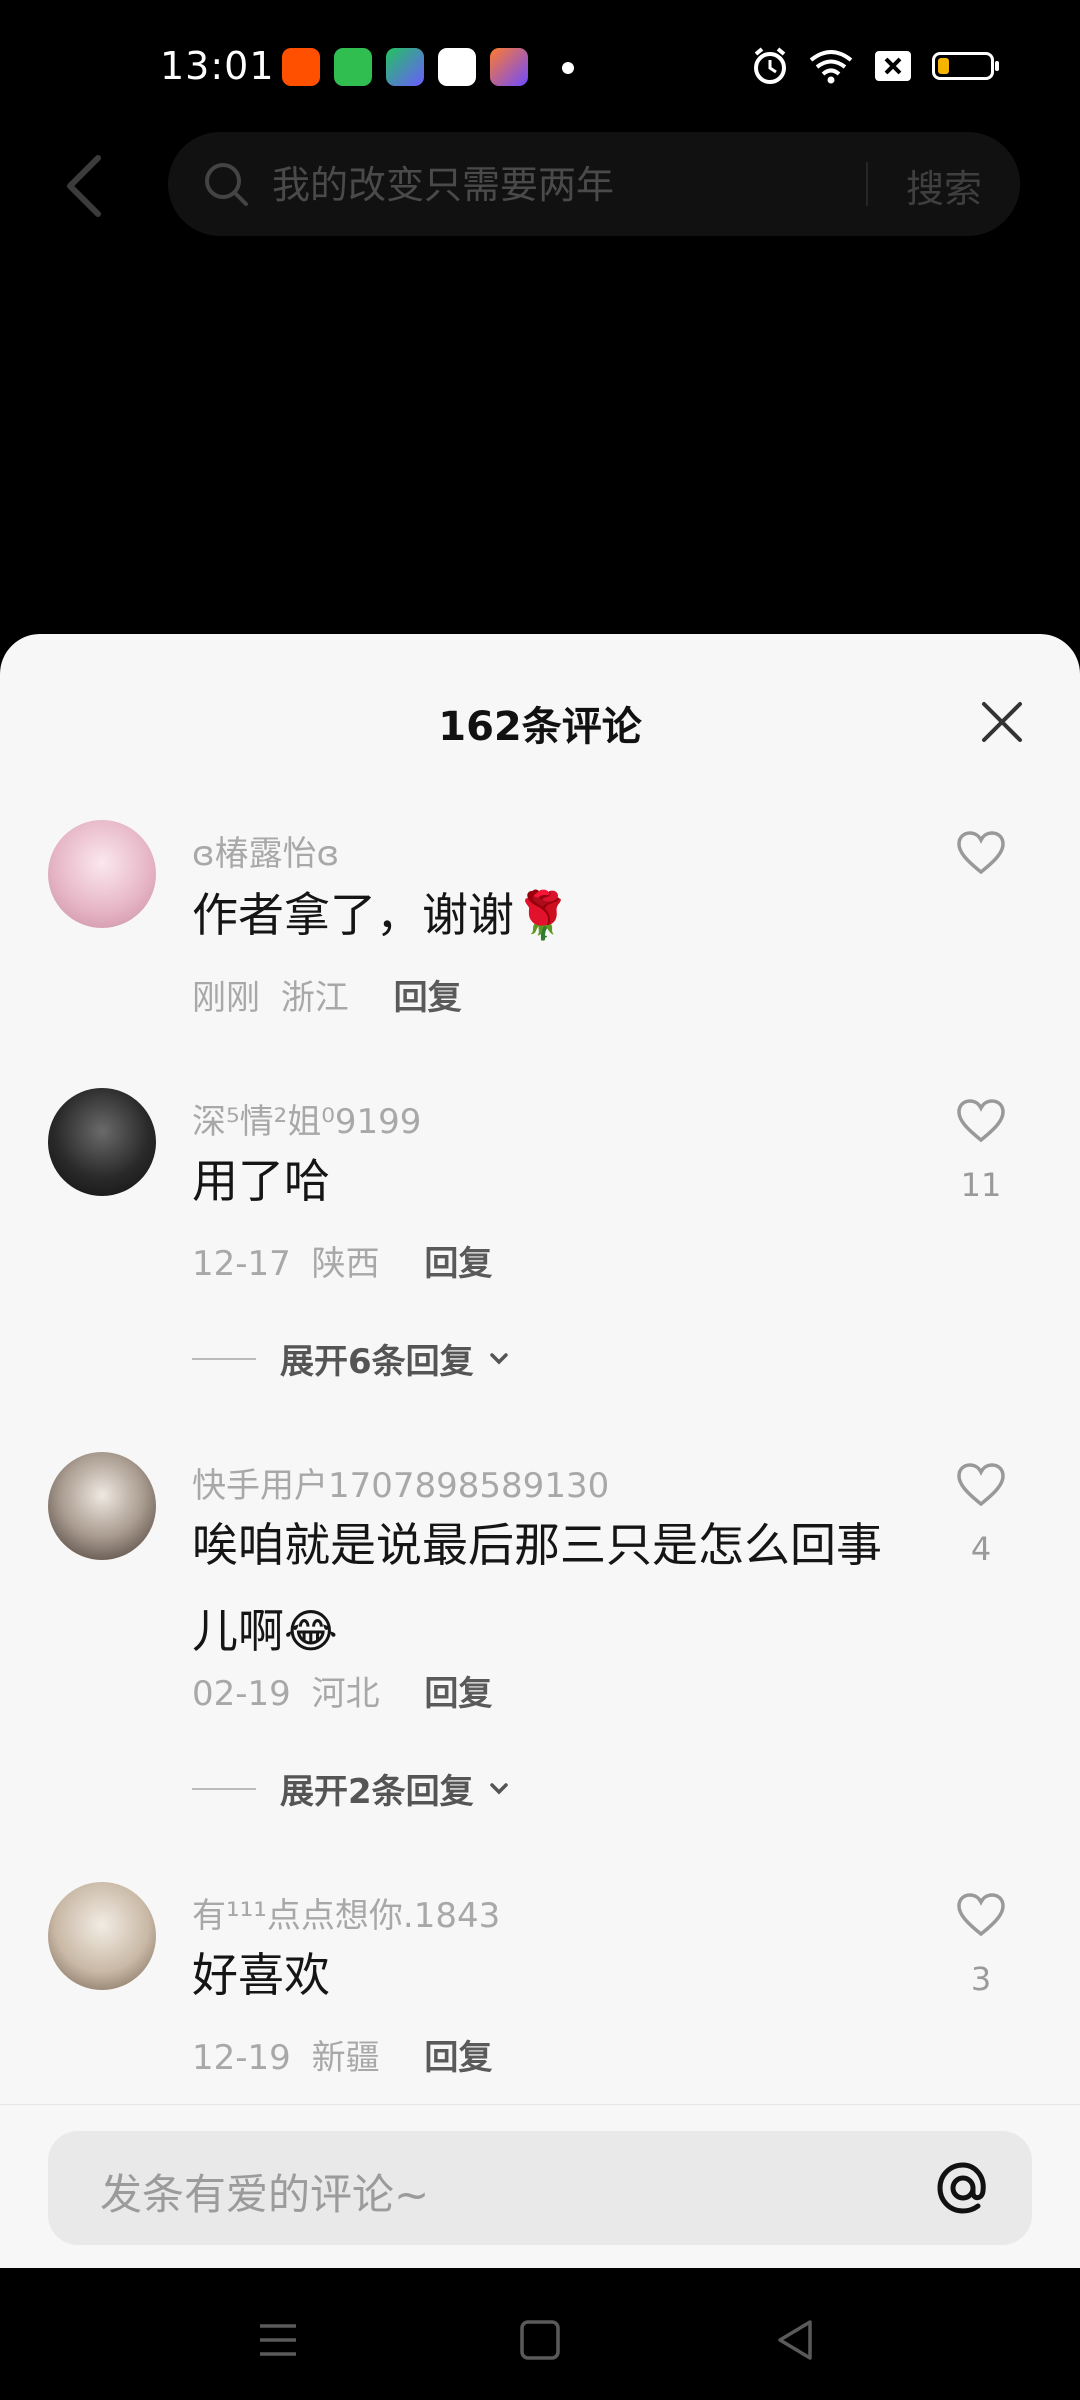  I want to click on expand-replies-label: 展开2条回复, so click(377, 1792).